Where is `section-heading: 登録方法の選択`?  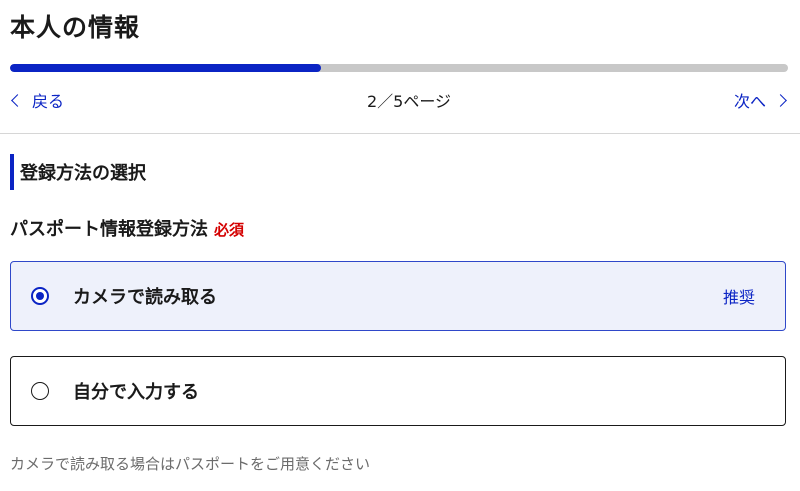 section-heading: 登録方法の選択 is located at coordinates (78, 172).